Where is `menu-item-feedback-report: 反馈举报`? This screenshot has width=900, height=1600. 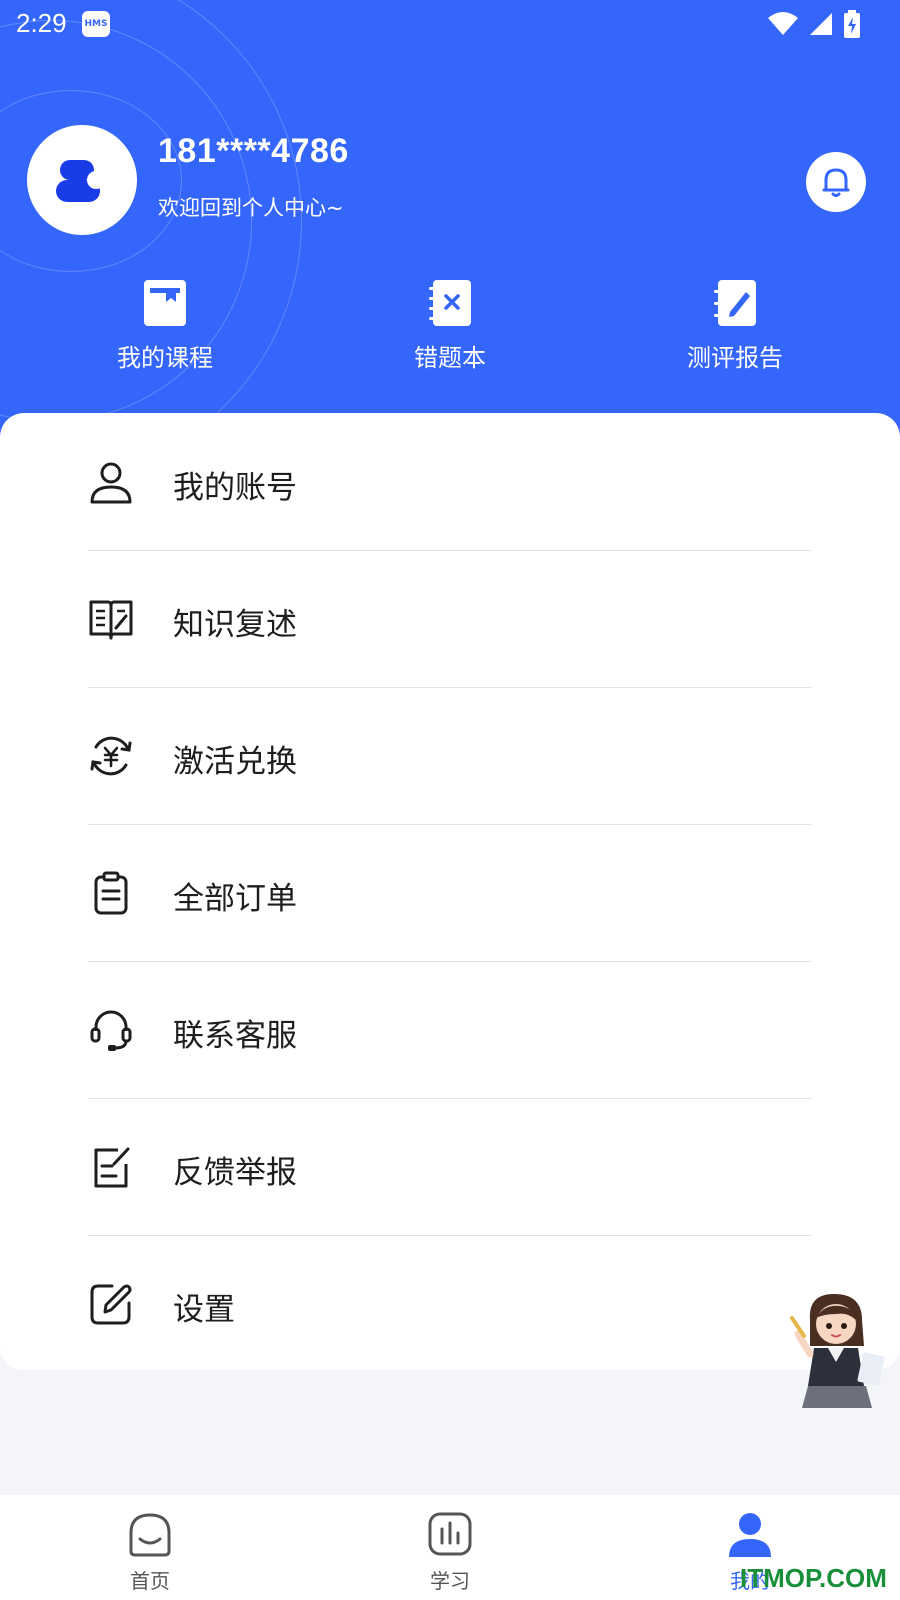
menu-item-feedback-report: 反馈举报 is located at coordinates (450, 1166).